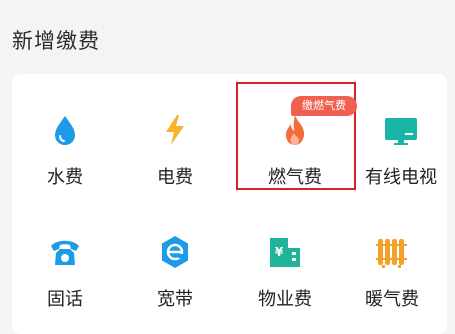  What do you see at coordinates (175, 252) in the screenshot?
I see `broadband-icon` at bounding box center [175, 252].